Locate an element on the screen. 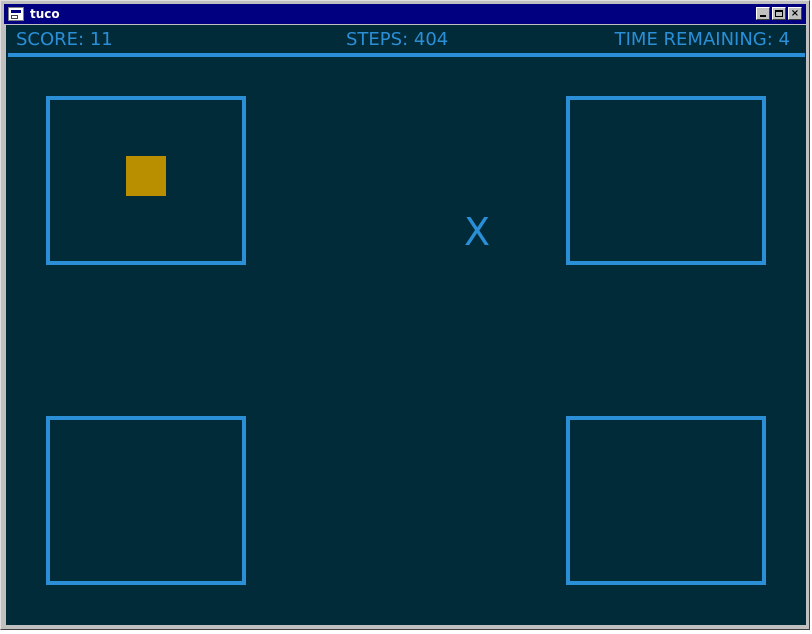 The height and width of the screenshot is (634, 812). maximize-button is located at coordinates (779, 13).